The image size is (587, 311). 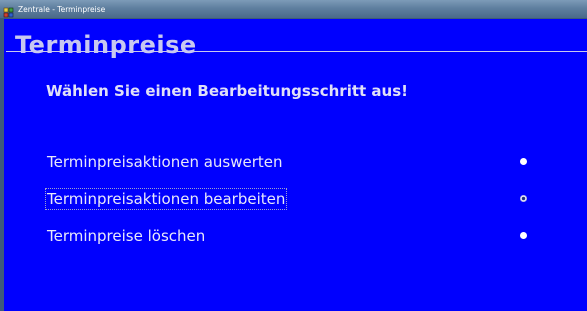 I want to click on option-label: Terminpreisaktionen bearbeiten, so click(x=166, y=199).